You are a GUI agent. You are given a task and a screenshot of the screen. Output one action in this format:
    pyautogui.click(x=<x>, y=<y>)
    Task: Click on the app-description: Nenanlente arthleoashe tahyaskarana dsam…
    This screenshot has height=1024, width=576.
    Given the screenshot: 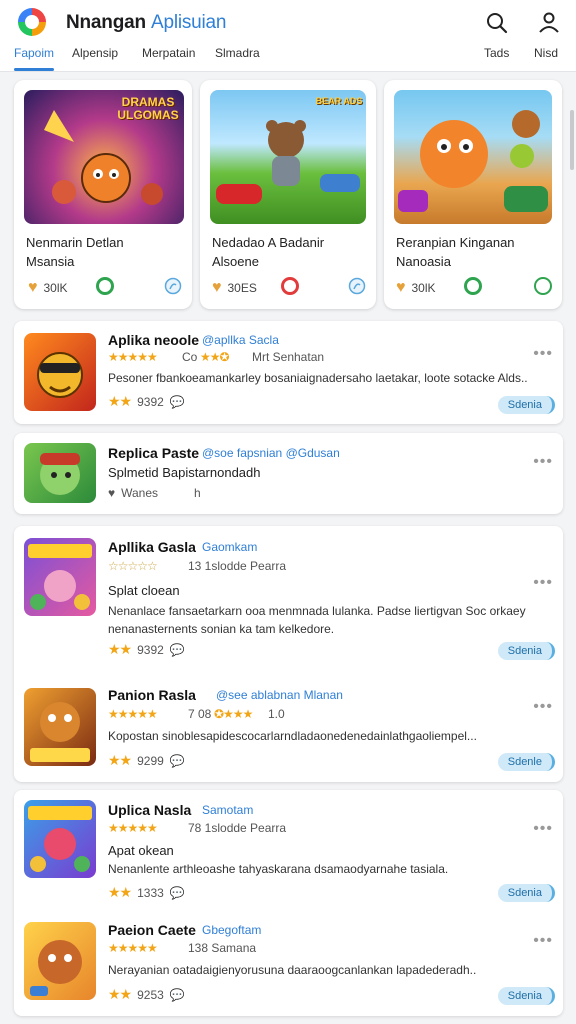 What is the action you would take?
    pyautogui.click(x=278, y=869)
    